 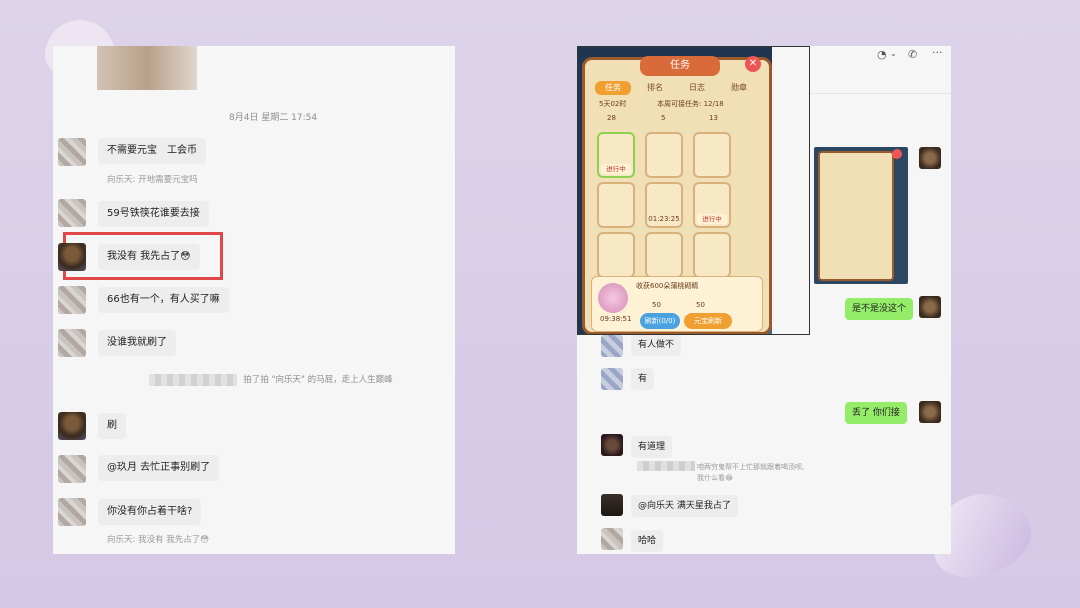 I want to click on game-title: 任务, so click(x=680, y=66).